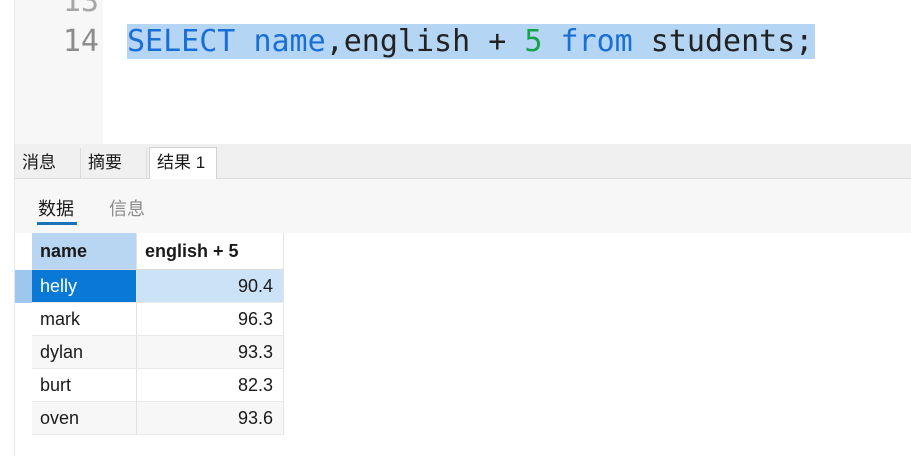  I want to click on table-row: helly 90.4, so click(150, 286).